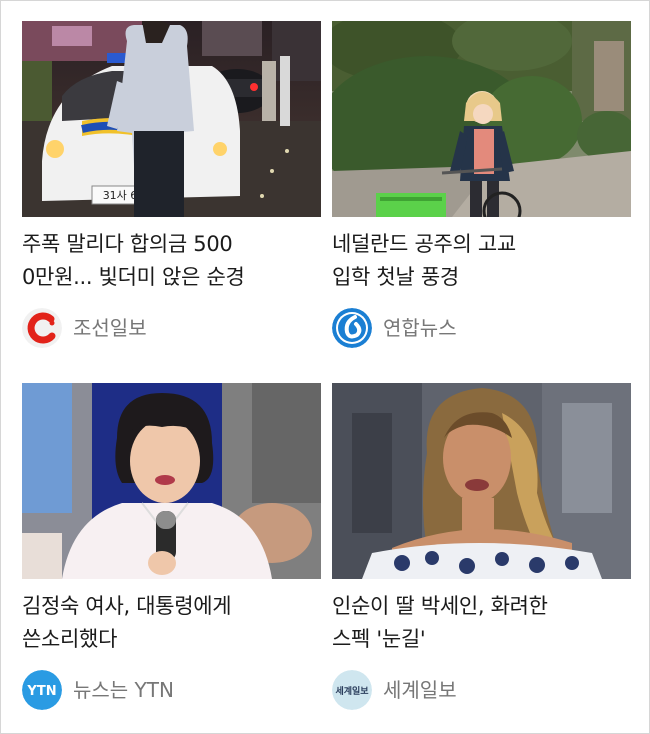  I want to click on news-source: 조선일보, so click(171, 328).